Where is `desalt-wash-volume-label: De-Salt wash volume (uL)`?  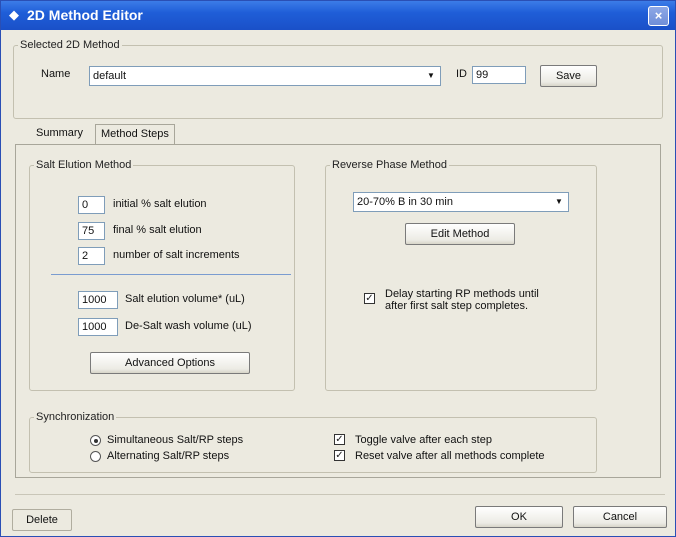 desalt-wash-volume-label: De-Salt wash volume (uL) is located at coordinates (188, 326).